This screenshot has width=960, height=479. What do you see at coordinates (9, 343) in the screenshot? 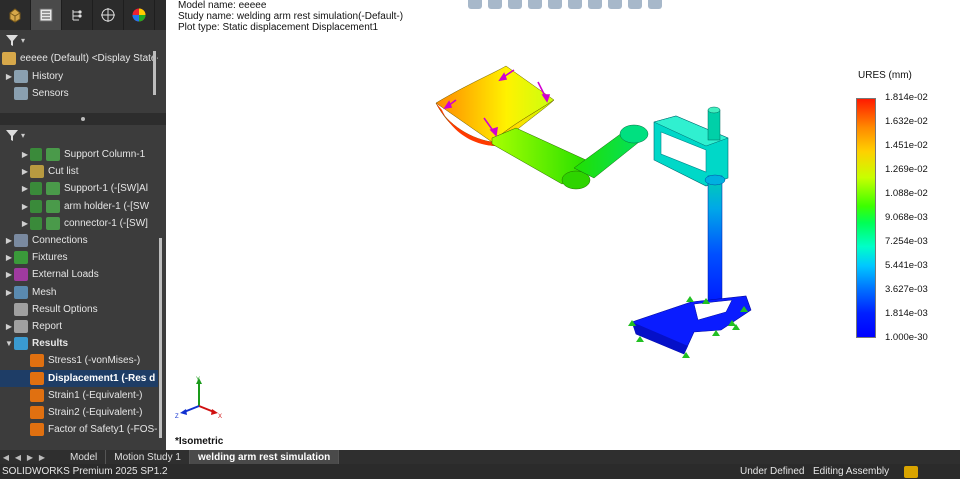
I see `expand-arrow-icon: ▼` at bounding box center [9, 343].